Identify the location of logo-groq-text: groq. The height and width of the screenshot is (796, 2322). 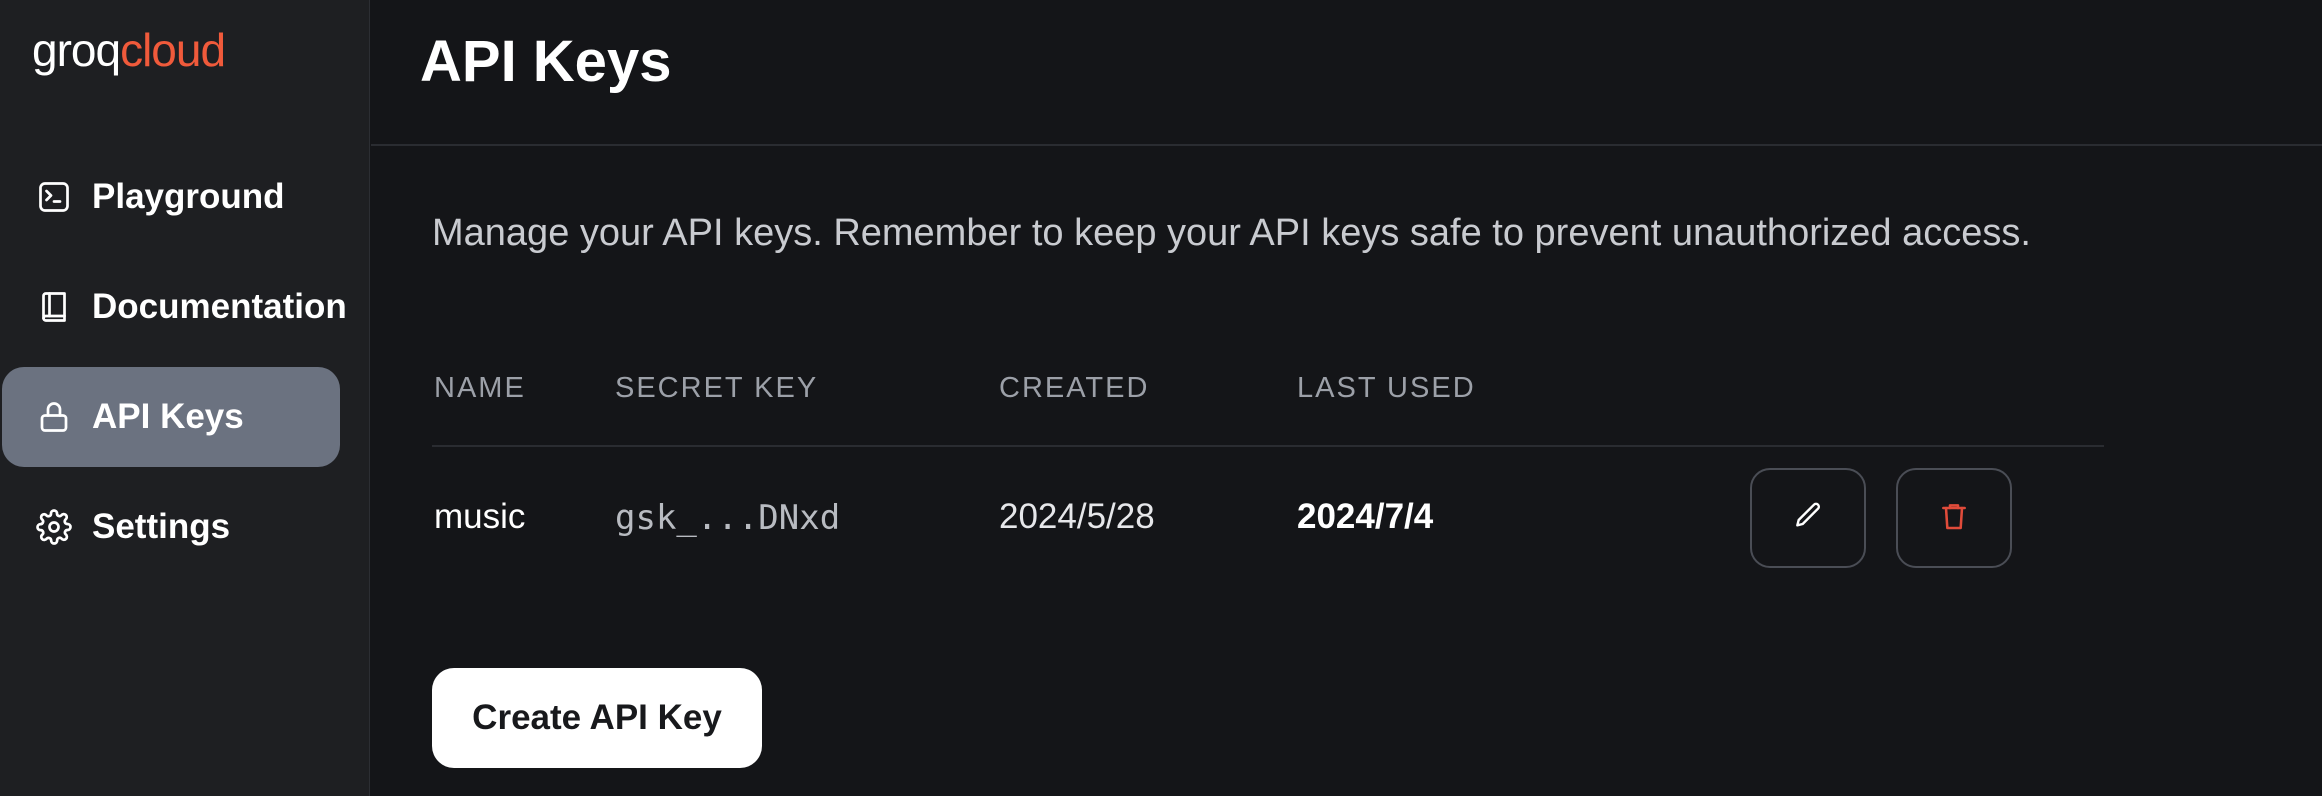
(76, 50).